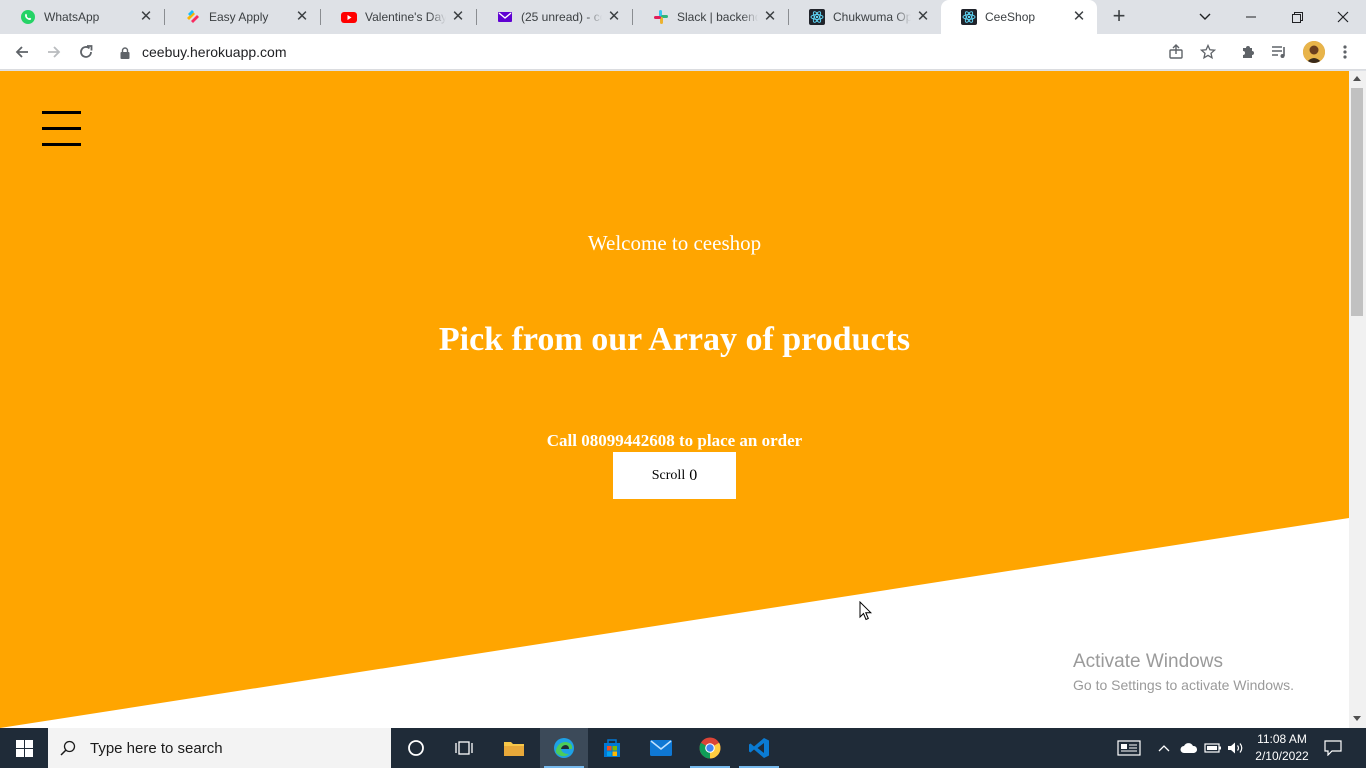 This screenshot has width=1366, height=768. What do you see at coordinates (62, 129) in the screenshot?
I see `hamburger-menu-icon` at bounding box center [62, 129].